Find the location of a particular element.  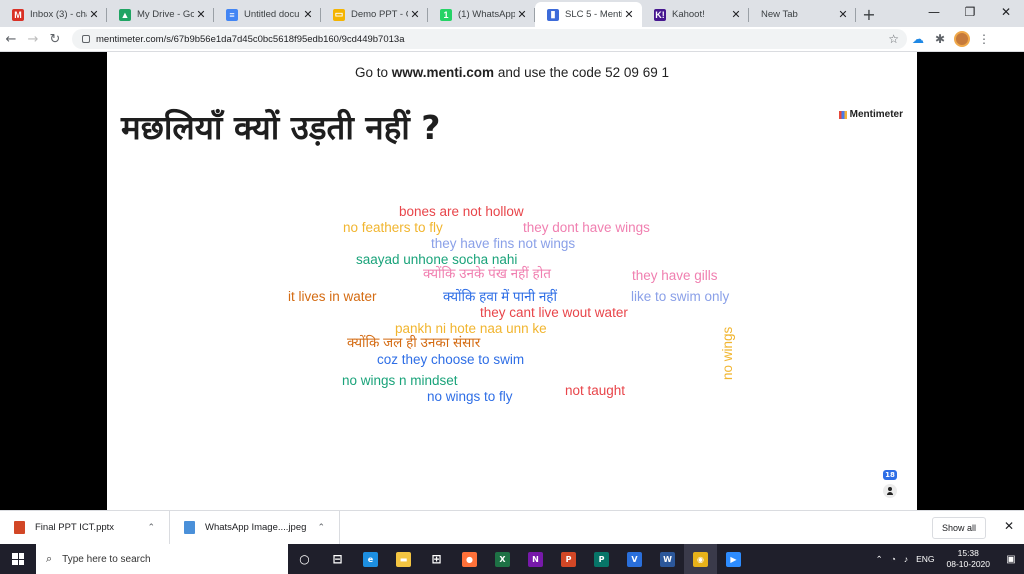

widgets-icon: ⊟ is located at coordinates (337, 559).